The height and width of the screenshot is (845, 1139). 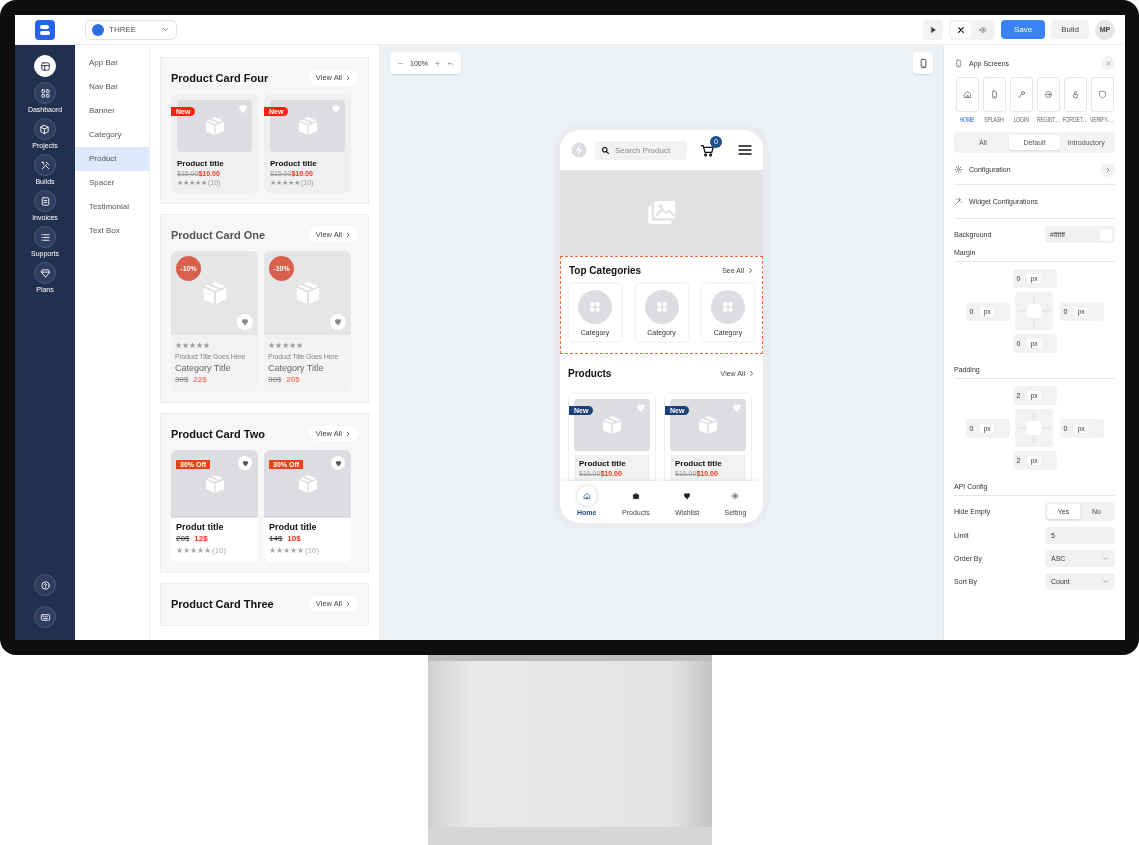 I want to click on device-button, so click(x=923, y=63).